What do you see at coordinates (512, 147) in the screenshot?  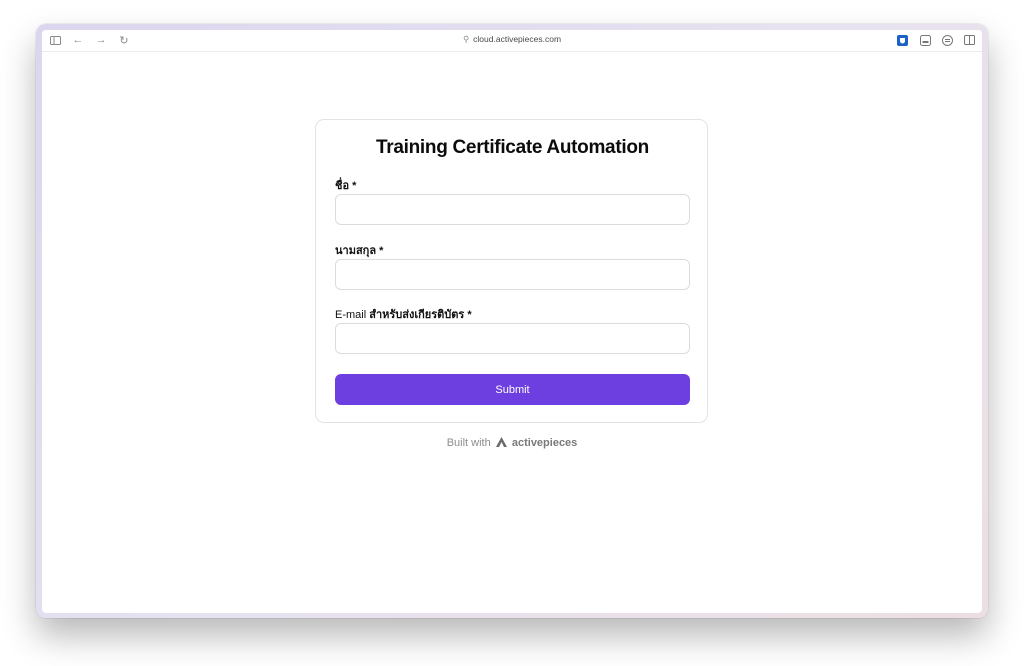 I see `form-title: Training Certificate Automation` at bounding box center [512, 147].